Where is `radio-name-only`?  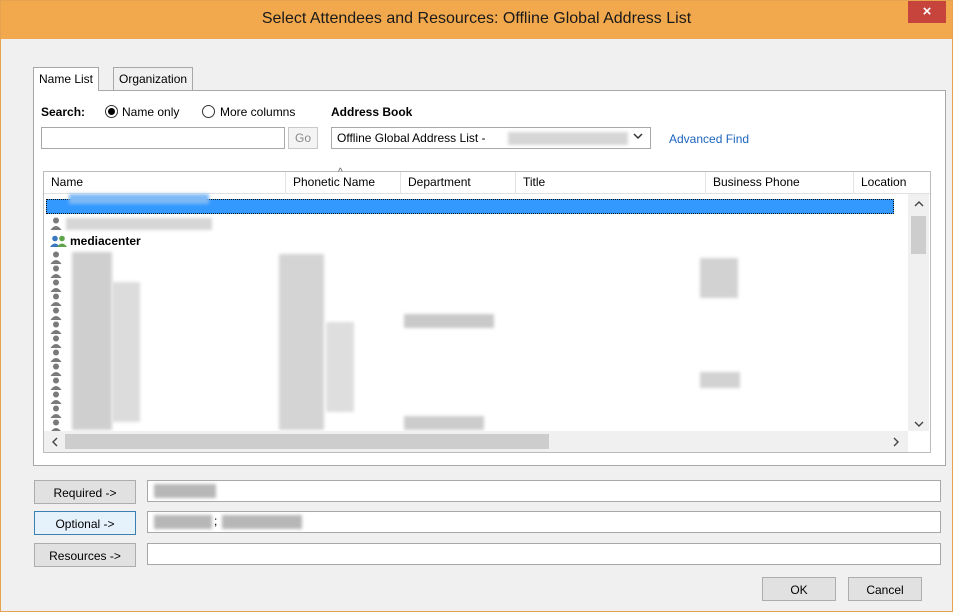 radio-name-only is located at coordinates (111, 111).